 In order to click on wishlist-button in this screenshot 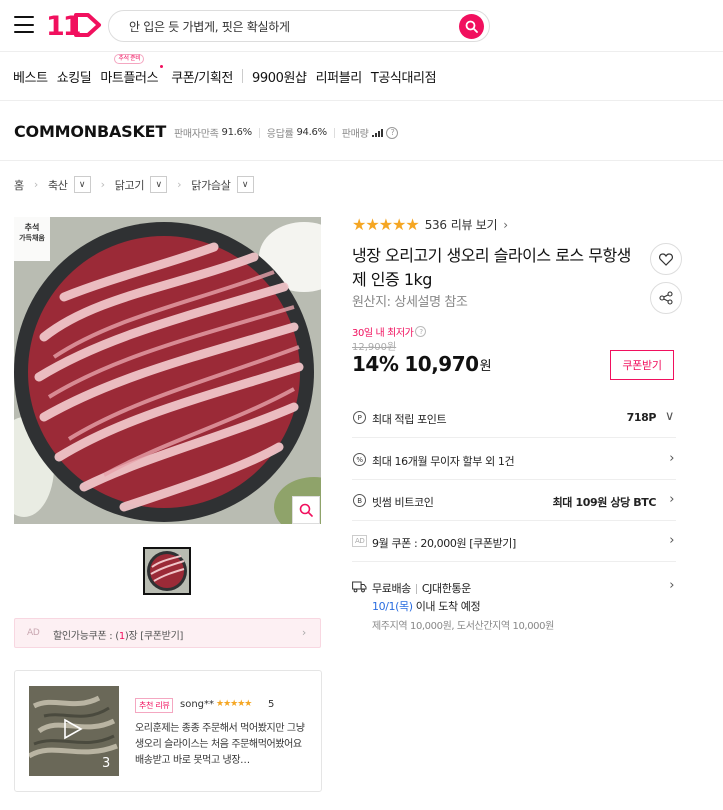, I will do `click(666, 259)`.